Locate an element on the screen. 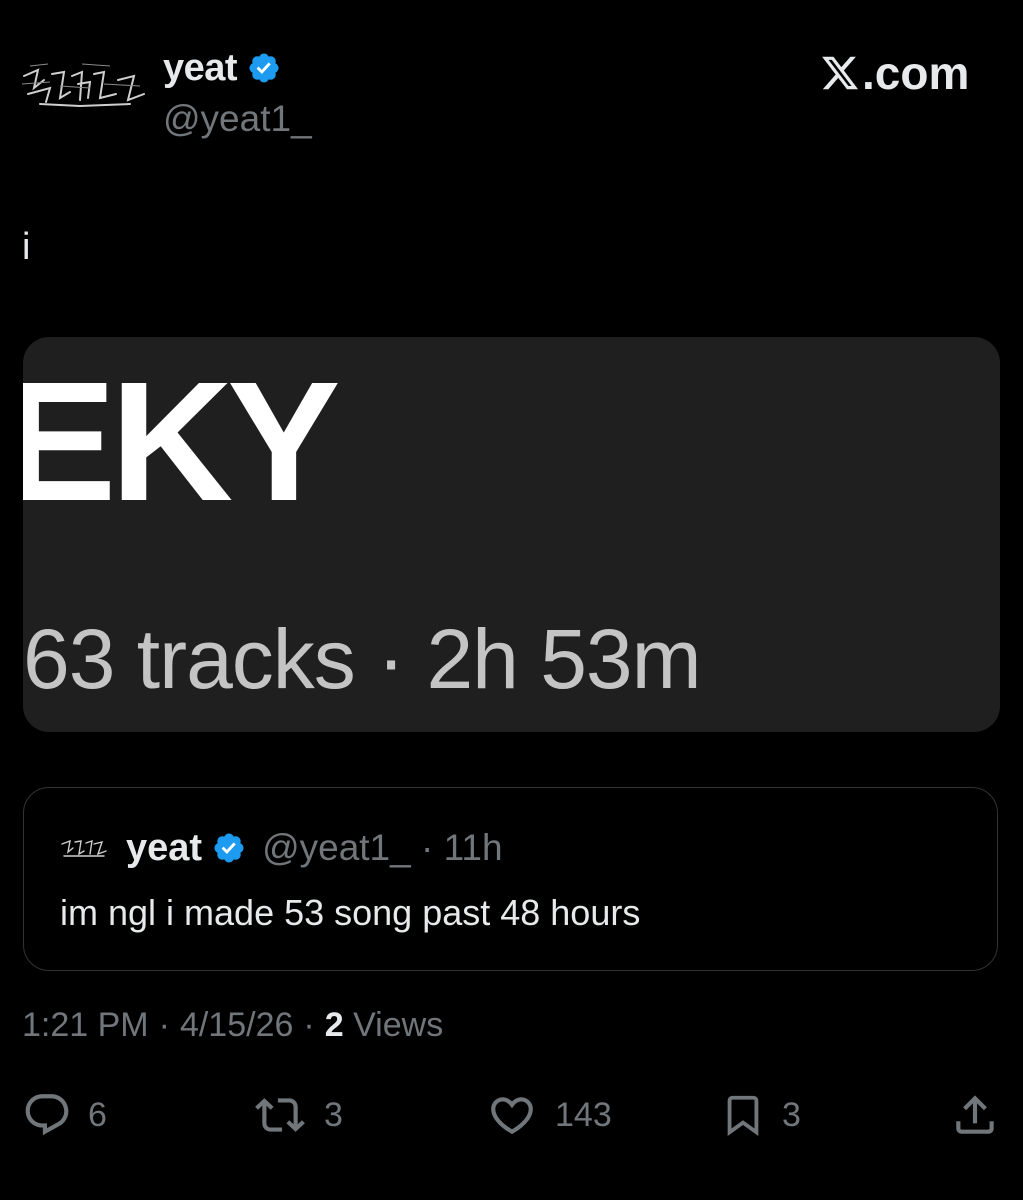  repost-count: 3 is located at coordinates (333, 1114).